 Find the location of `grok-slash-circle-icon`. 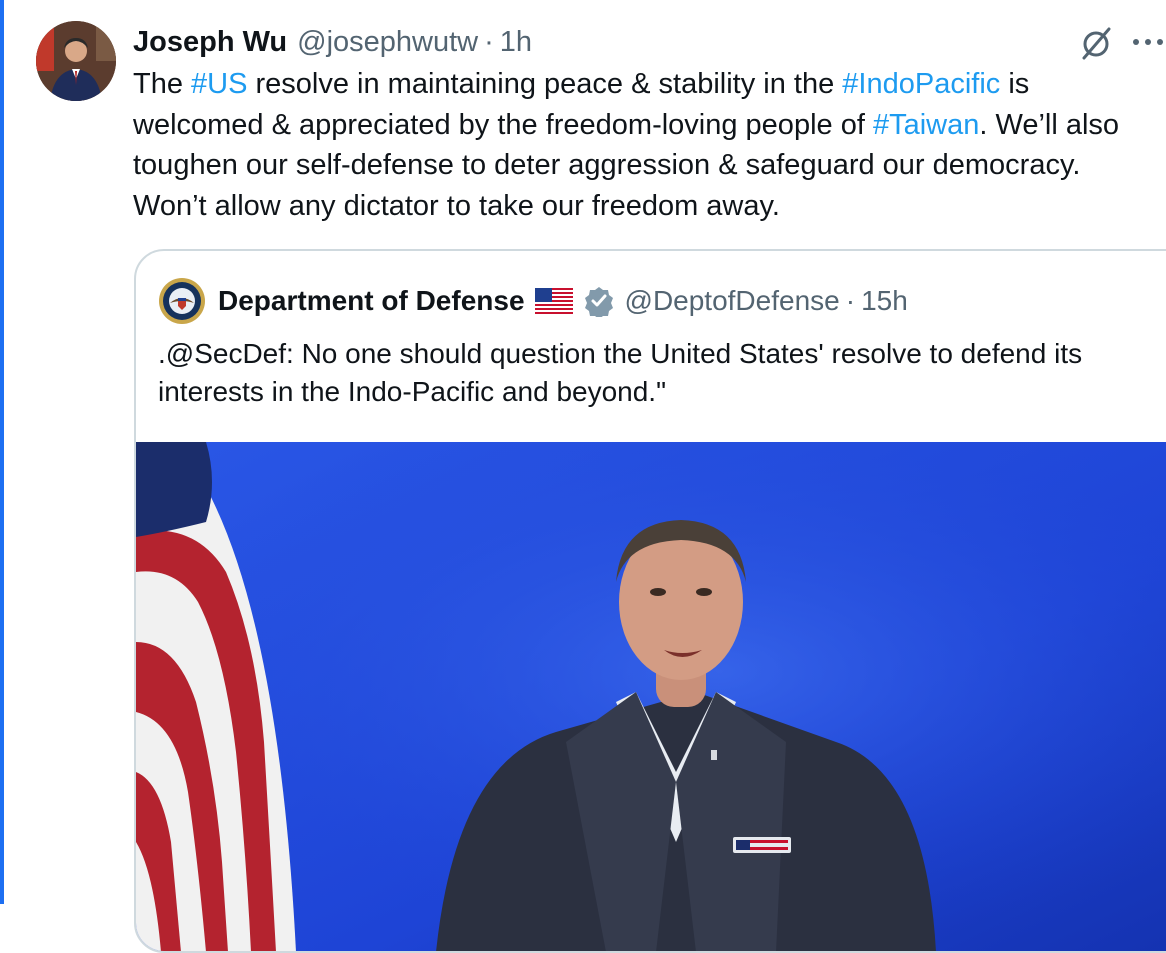

grok-slash-circle-icon is located at coordinates (1096, 43).